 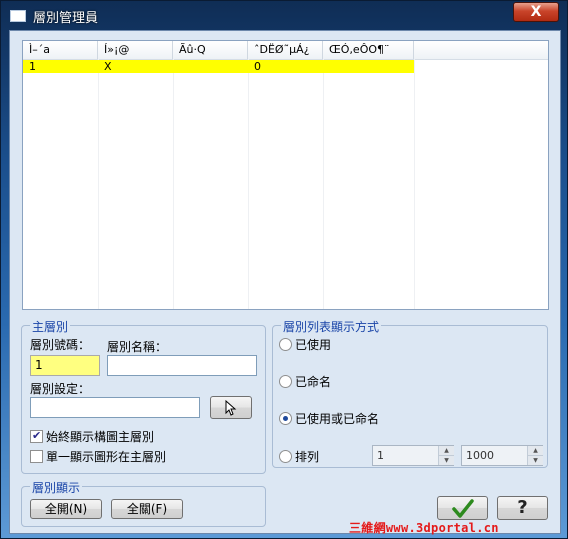 I want to click on column-header-1: Ì–´a, so click(x=60, y=50).